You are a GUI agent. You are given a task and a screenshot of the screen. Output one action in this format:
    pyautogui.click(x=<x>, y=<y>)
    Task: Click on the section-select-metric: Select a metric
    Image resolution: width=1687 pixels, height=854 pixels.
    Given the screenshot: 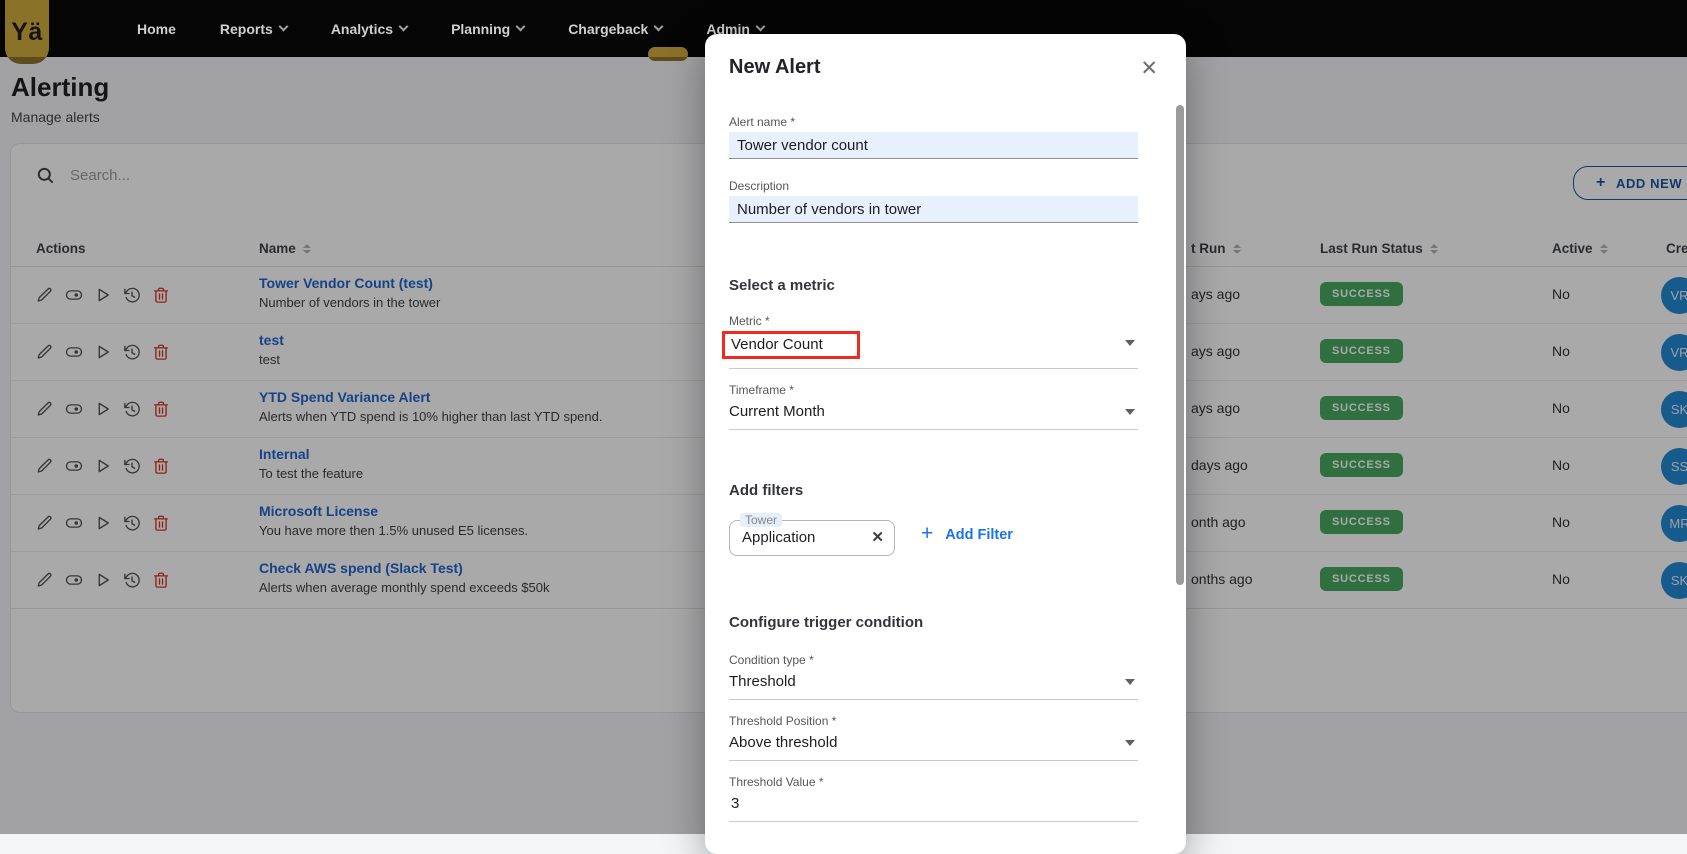 What is the action you would take?
    pyautogui.click(x=933, y=285)
    